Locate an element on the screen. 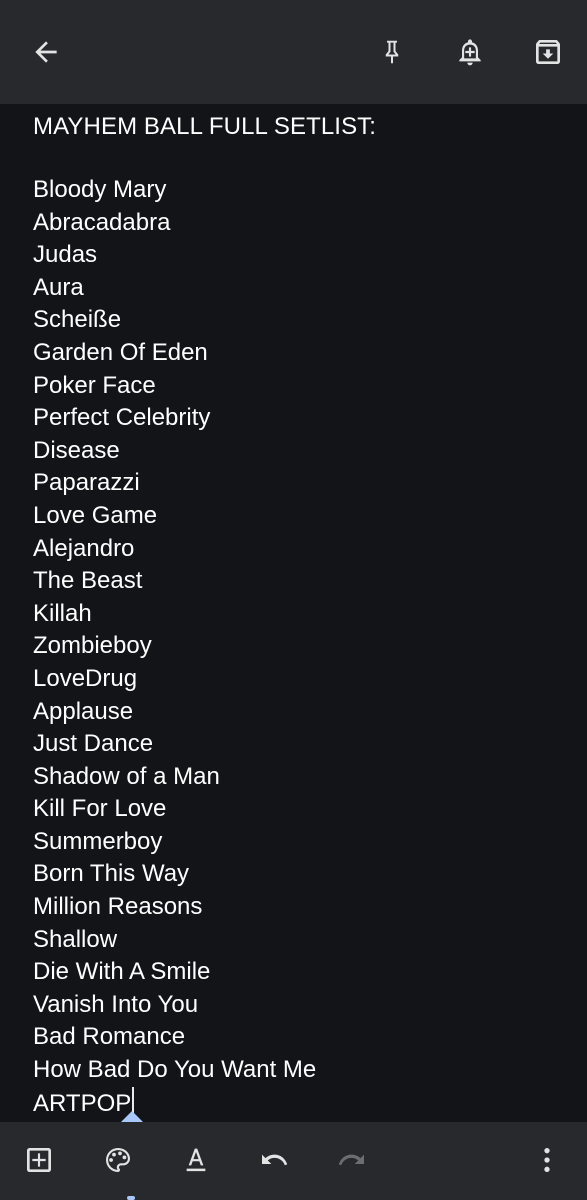 This screenshot has height=1200, width=587. list-item: Love Game is located at coordinates (95, 515).